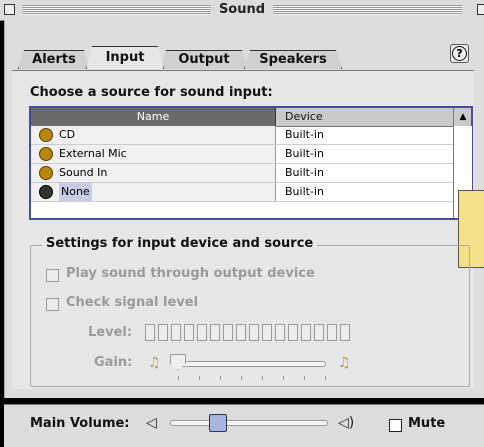 The height and width of the screenshot is (447, 484). I want to click on close-box-icon, so click(9, 9).